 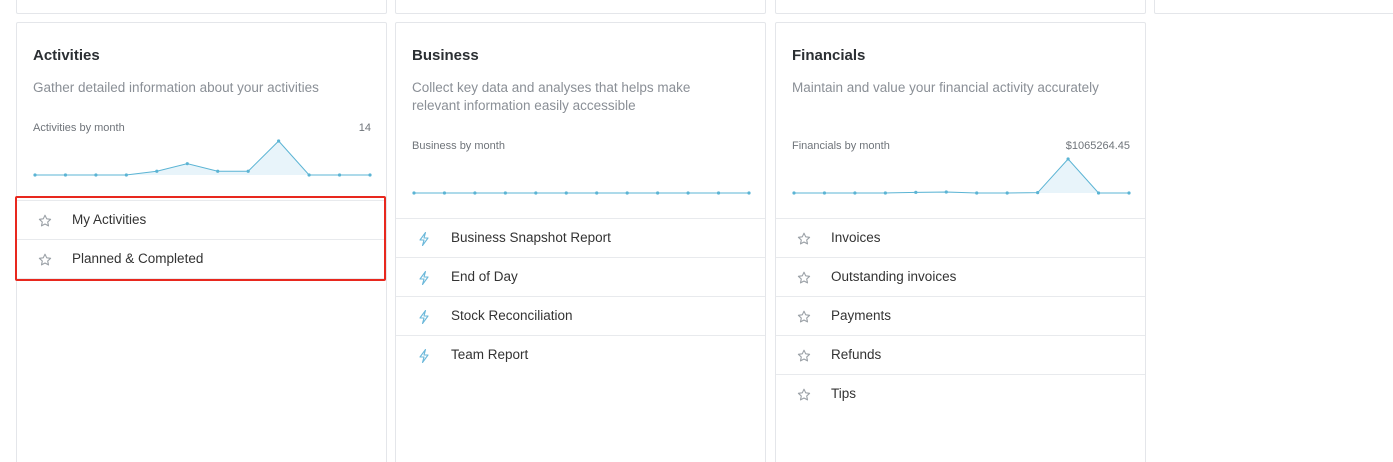 I want to click on list-item-payments: Payments, so click(x=960, y=316).